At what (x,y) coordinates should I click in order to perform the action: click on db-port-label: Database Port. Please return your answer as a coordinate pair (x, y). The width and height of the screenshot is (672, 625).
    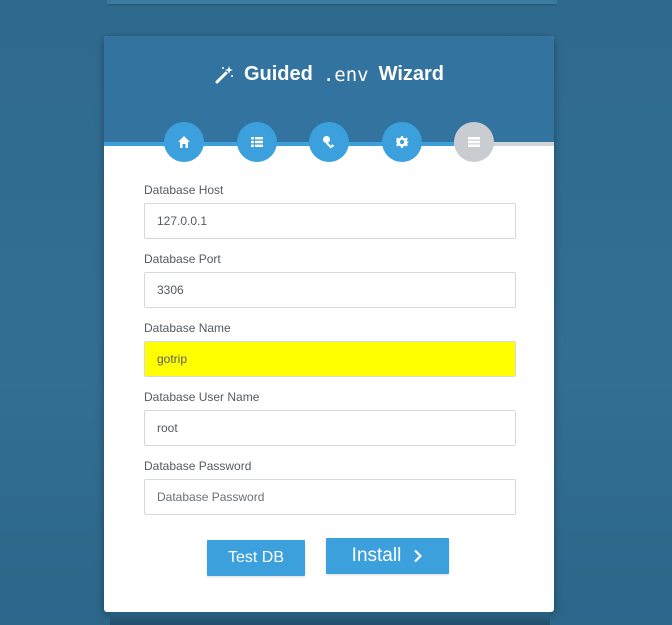
    Looking at the image, I should click on (182, 259).